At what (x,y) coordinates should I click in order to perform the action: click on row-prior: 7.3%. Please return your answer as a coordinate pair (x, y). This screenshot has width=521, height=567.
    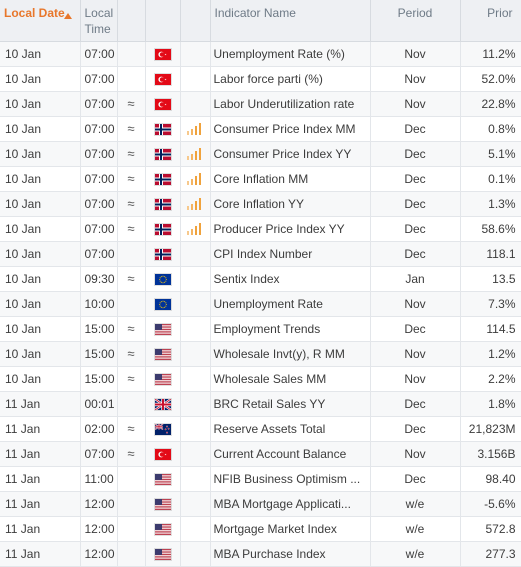
    Looking at the image, I should click on (490, 304).